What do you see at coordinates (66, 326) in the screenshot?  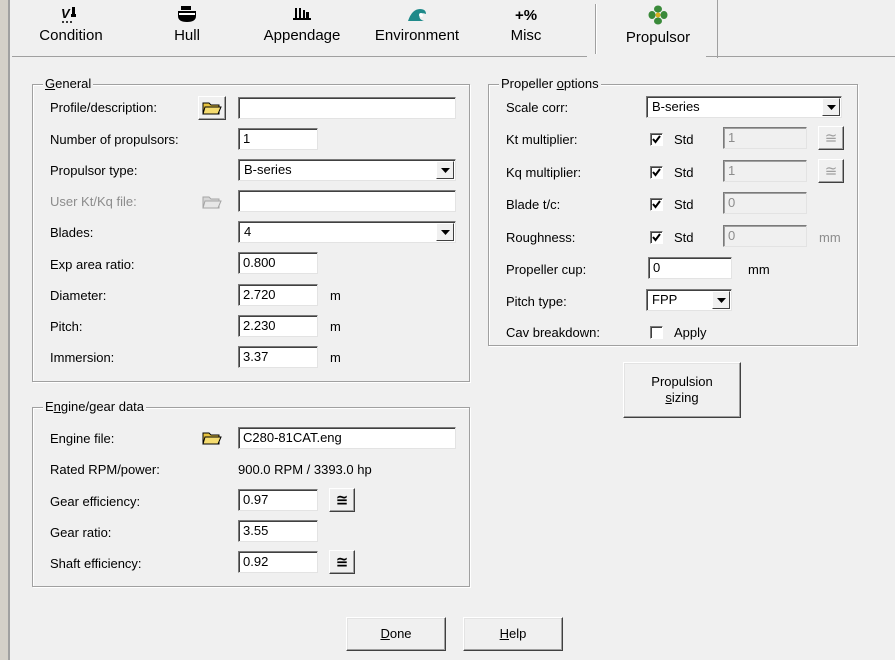 I see `pitch-label: Pitch:` at bounding box center [66, 326].